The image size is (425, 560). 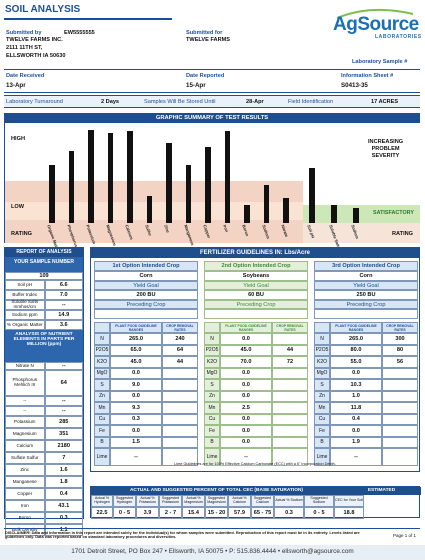 I want to click on footer-rule, so click(x=212, y=528).